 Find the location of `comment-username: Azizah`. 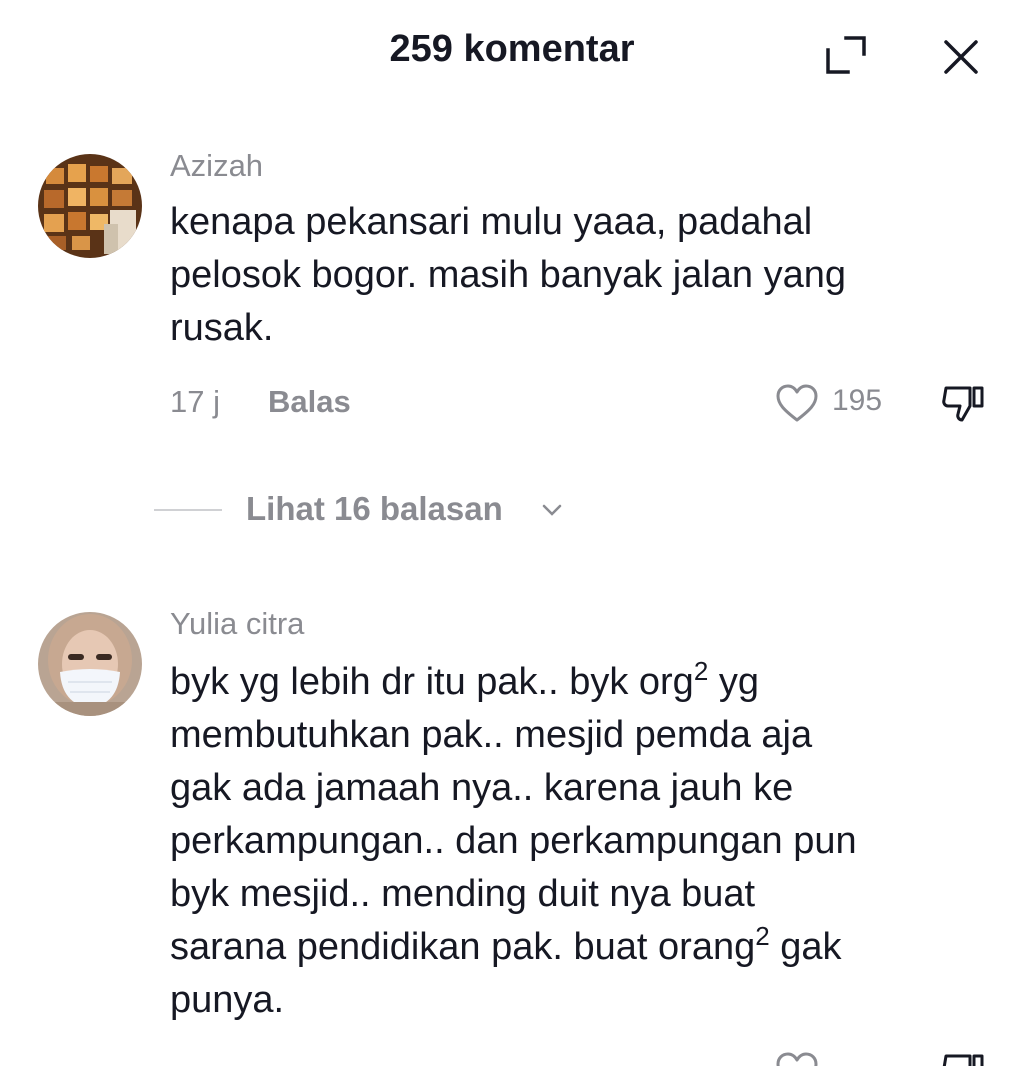

comment-username: Azizah is located at coordinates (216, 166).